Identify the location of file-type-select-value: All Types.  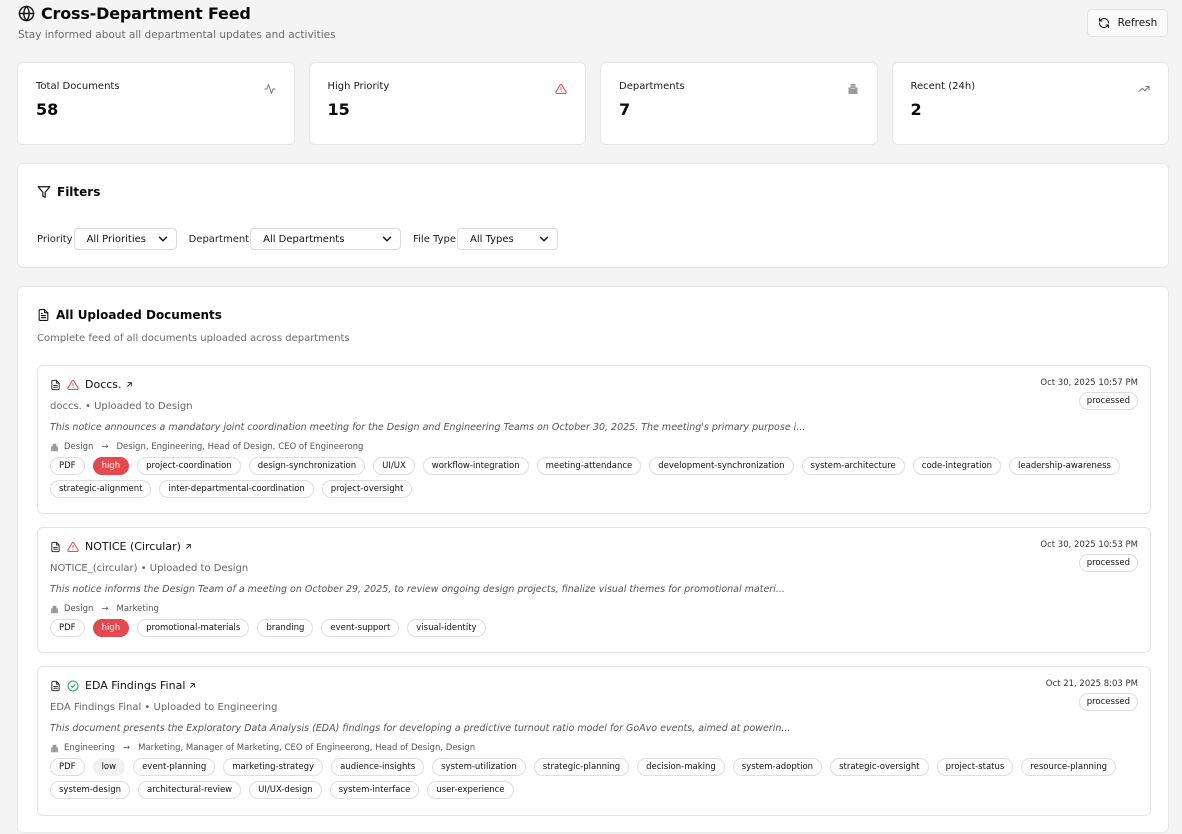
(492, 239).